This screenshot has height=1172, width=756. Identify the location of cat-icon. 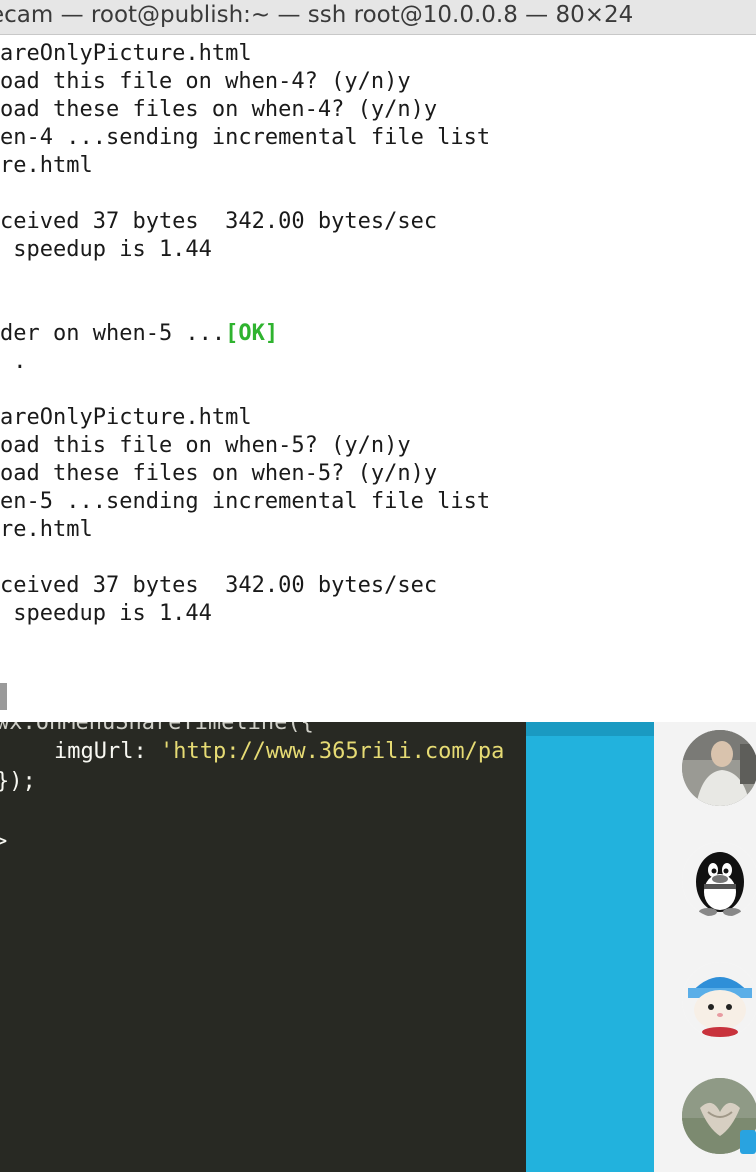
(719, 1000).